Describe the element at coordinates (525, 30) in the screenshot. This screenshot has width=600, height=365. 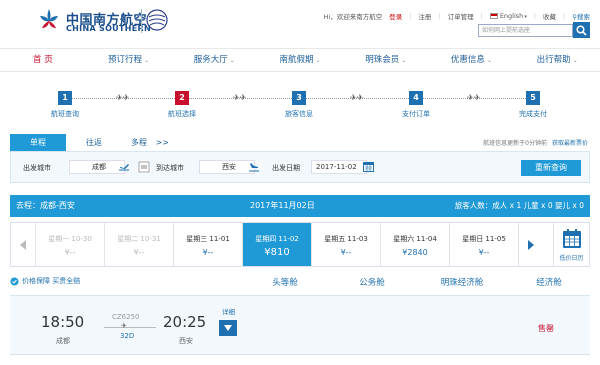
I see `site-search-input: 如何网上提前选座` at that location.